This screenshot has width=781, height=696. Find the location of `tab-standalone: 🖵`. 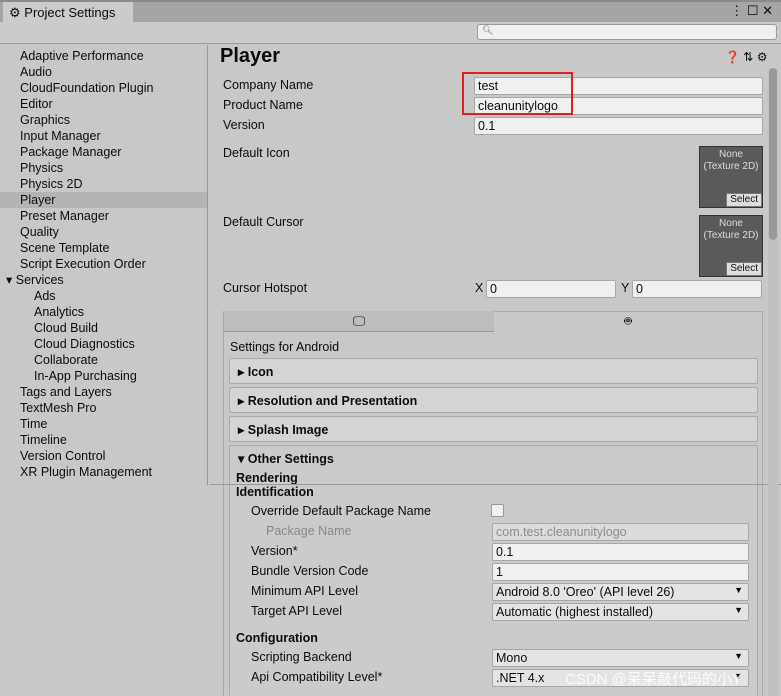

tab-standalone: 🖵 is located at coordinates (359, 321).